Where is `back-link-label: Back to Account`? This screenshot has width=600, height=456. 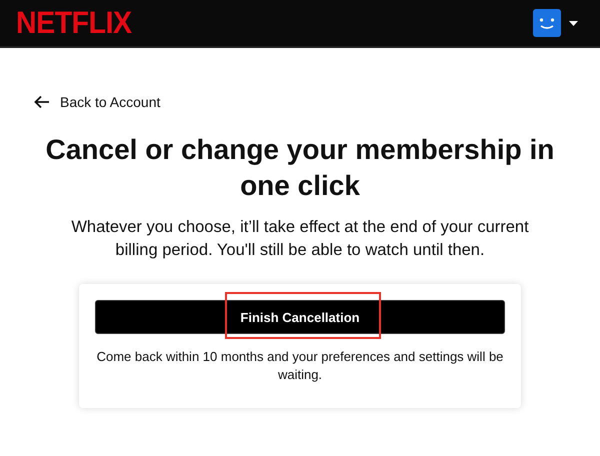 back-link-label: Back to Account is located at coordinates (110, 102).